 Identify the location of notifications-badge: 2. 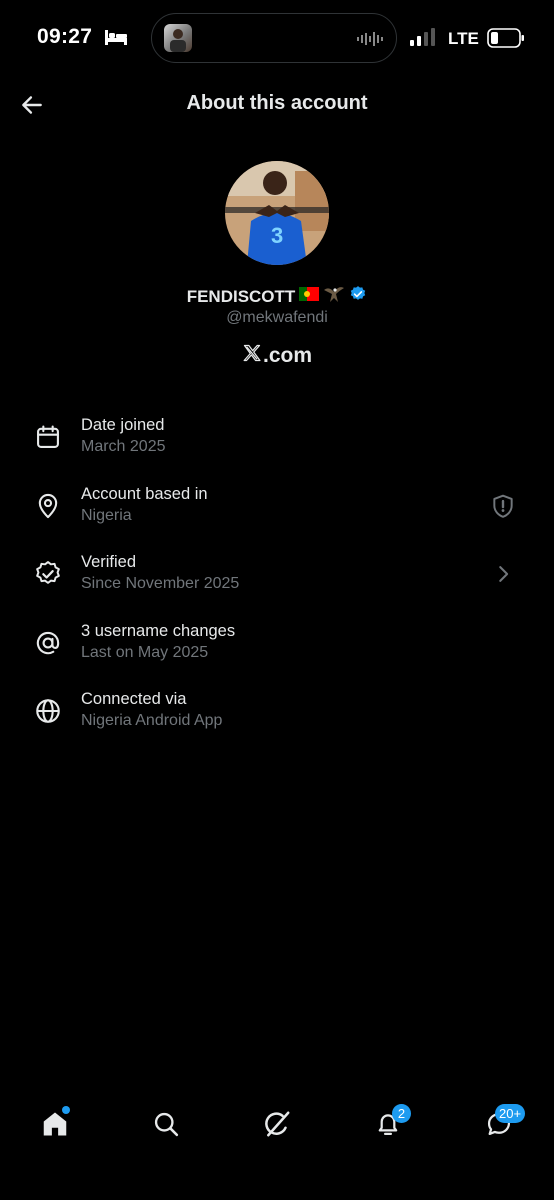
(401, 1113).